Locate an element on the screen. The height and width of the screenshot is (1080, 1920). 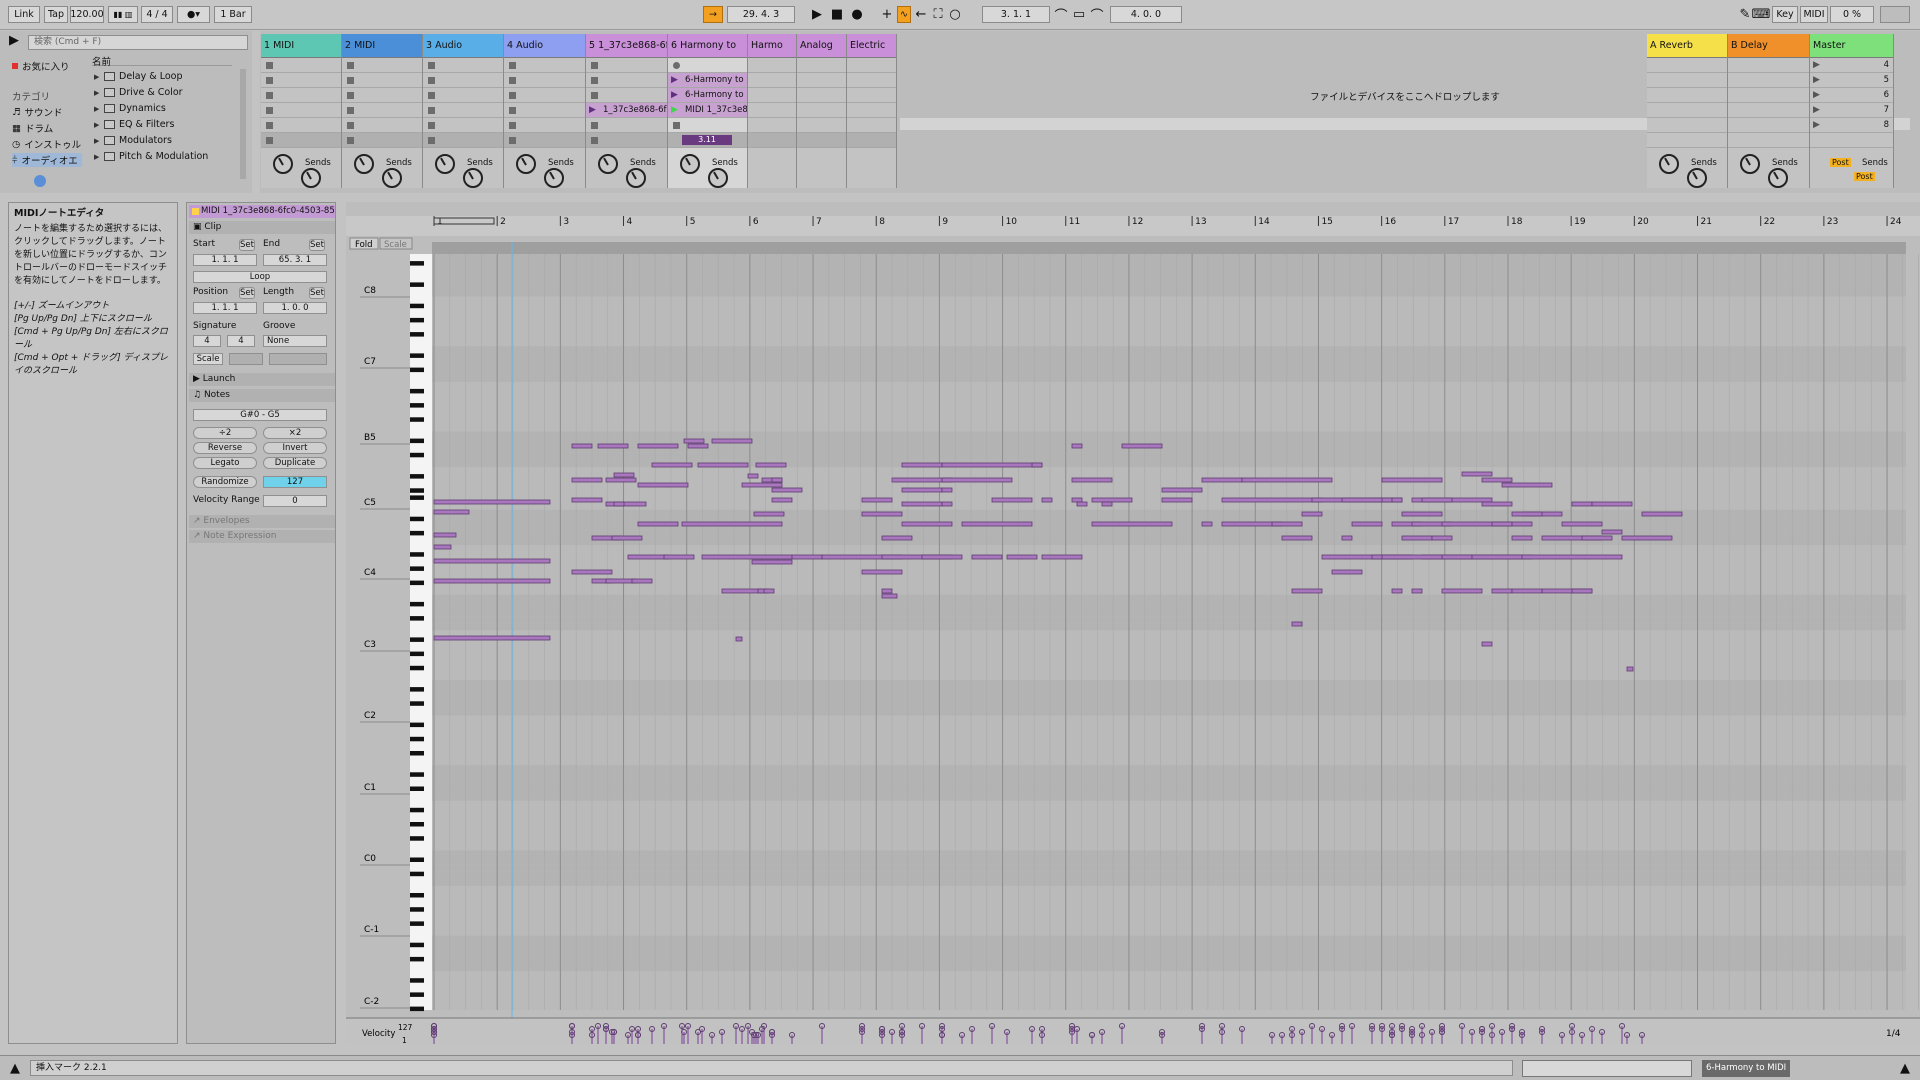
scale-button: Scale is located at coordinates (208, 359).